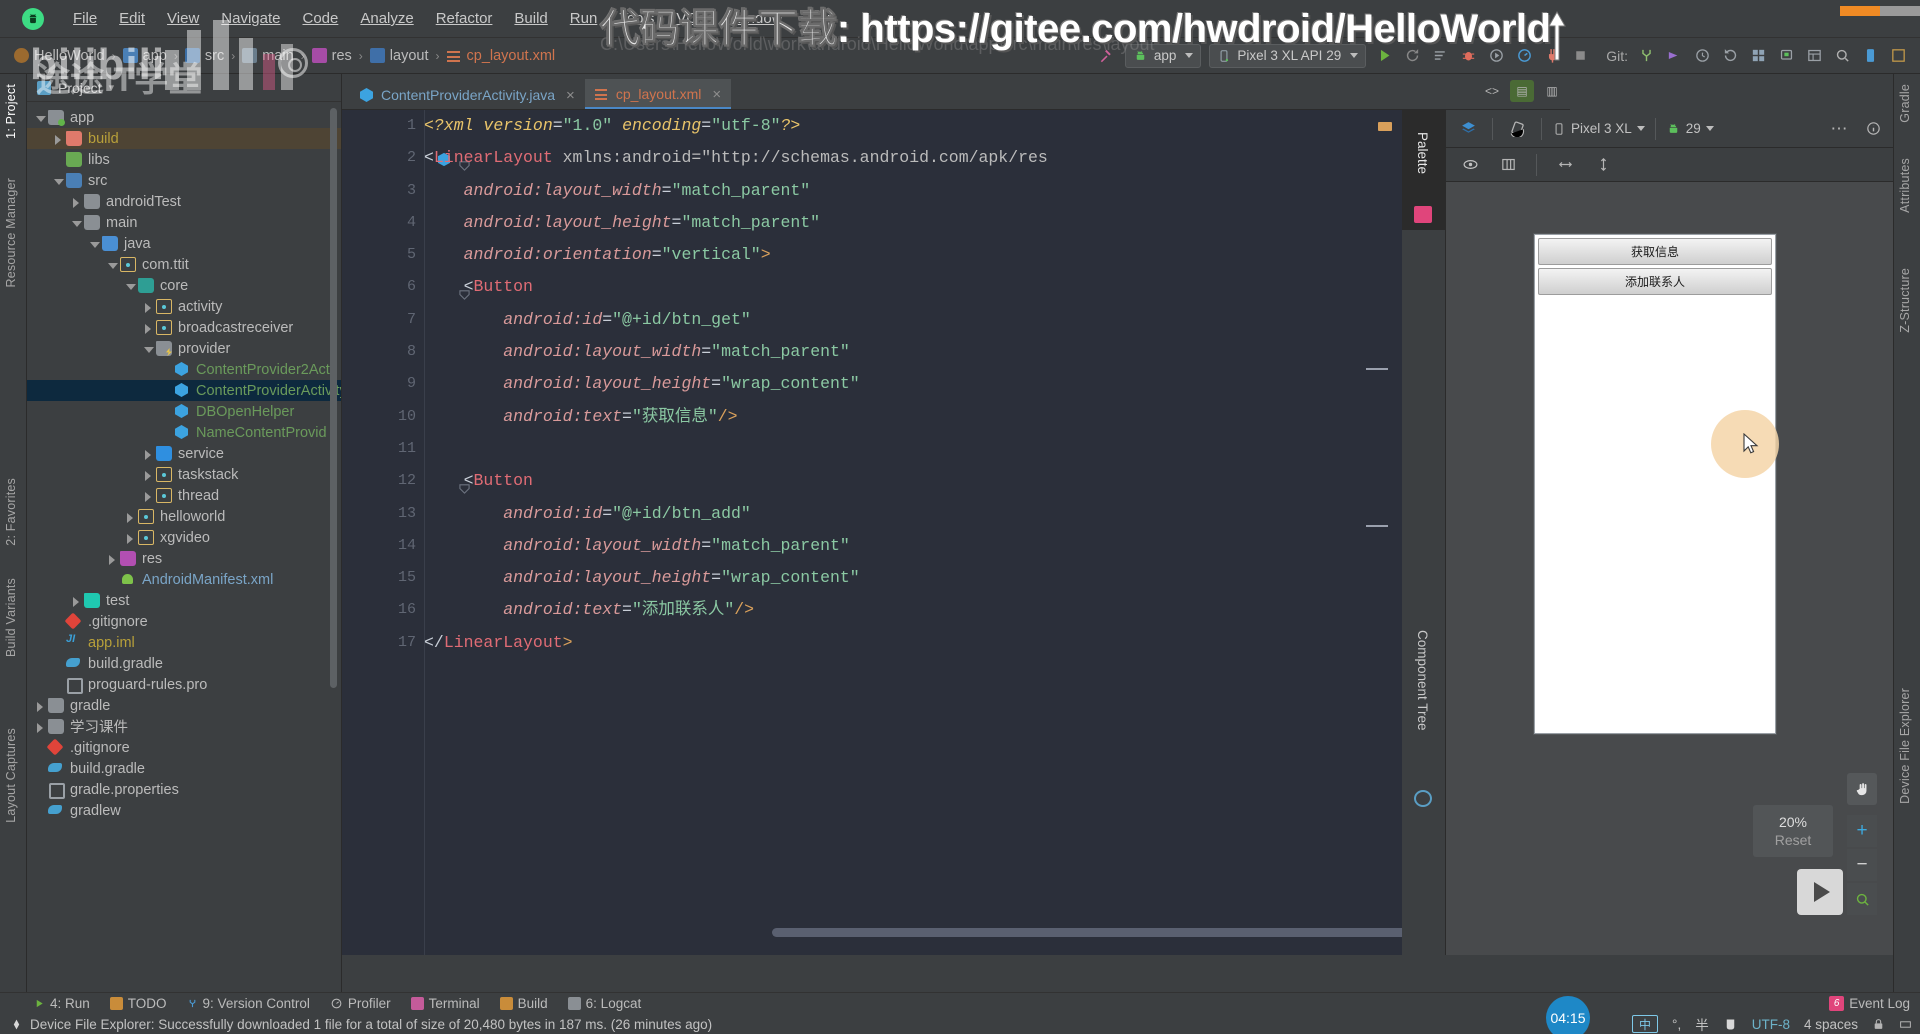  Describe the element at coordinates (184, 159) in the screenshot. I see `tree-node-libs: libs` at that location.